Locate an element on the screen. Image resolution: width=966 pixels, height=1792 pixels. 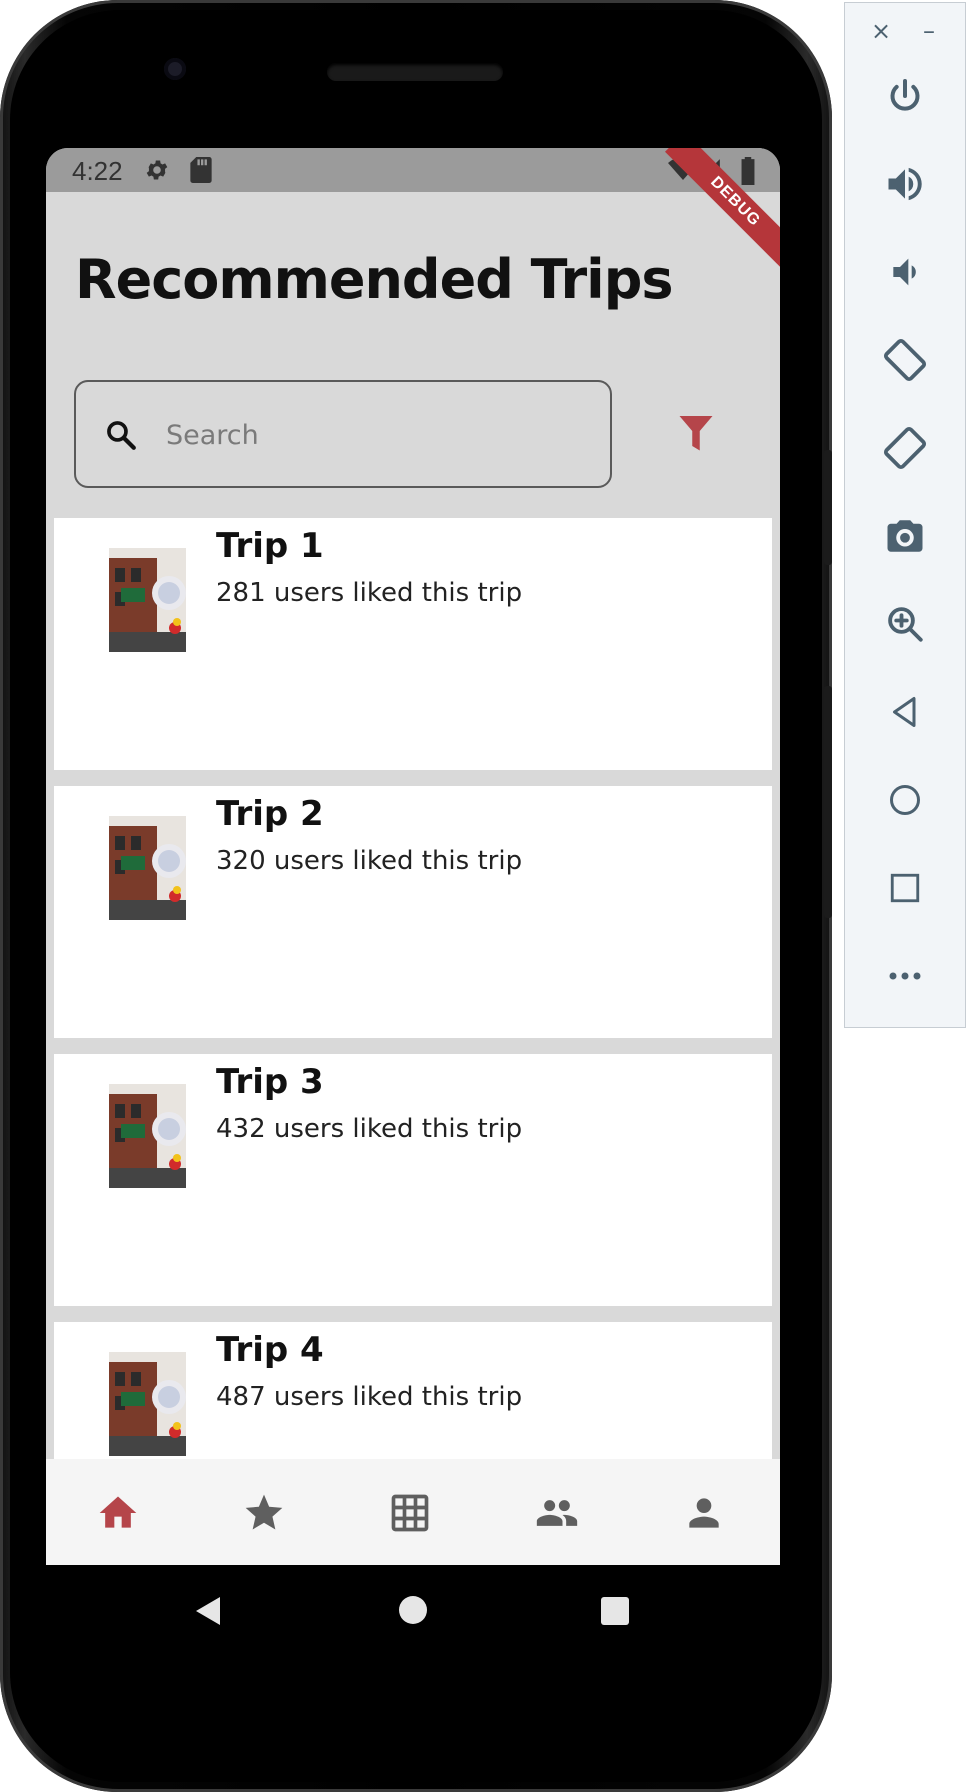
trip-likes: 487 users liked this trip is located at coordinates (369, 1397).